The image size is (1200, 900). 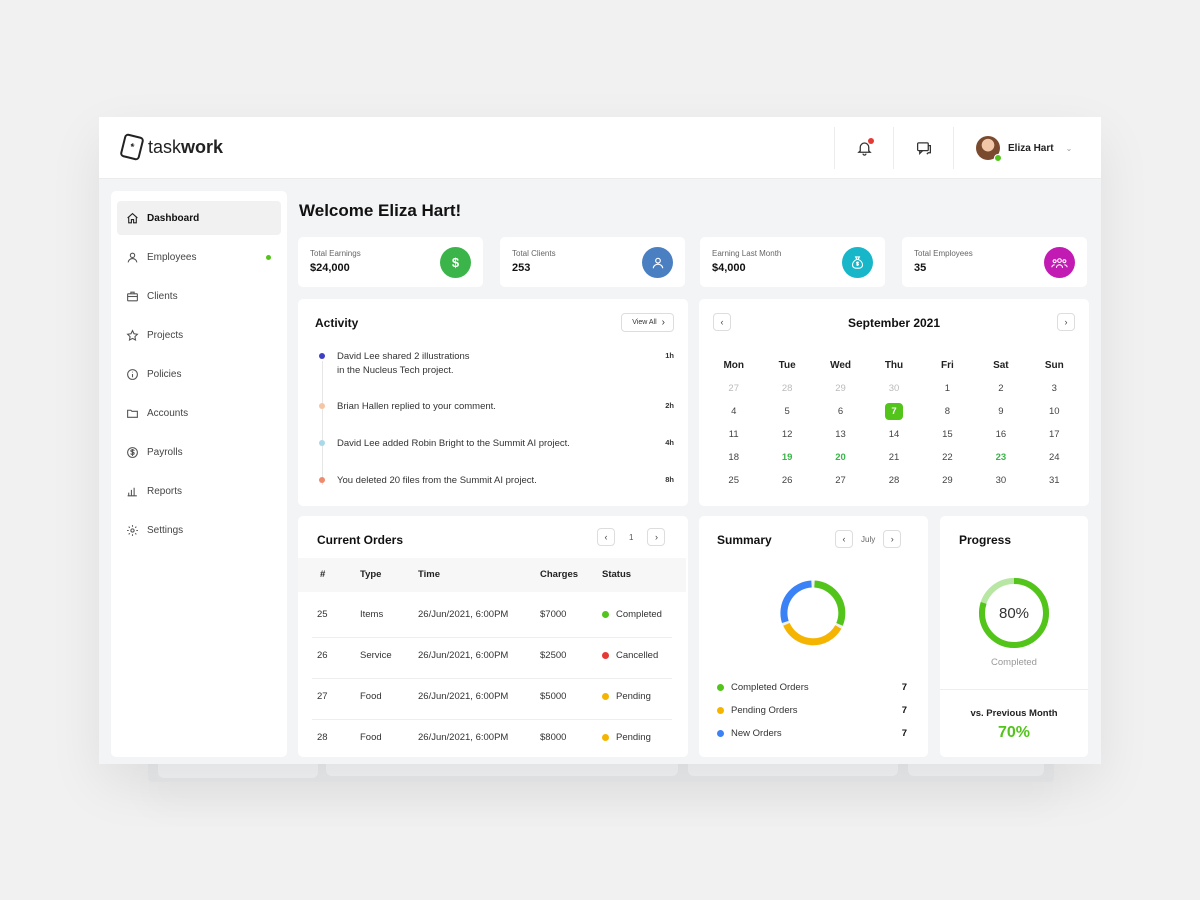 What do you see at coordinates (165, 491) in the screenshot?
I see `sidebar-item-label: Reports` at bounding box center [165, 491].